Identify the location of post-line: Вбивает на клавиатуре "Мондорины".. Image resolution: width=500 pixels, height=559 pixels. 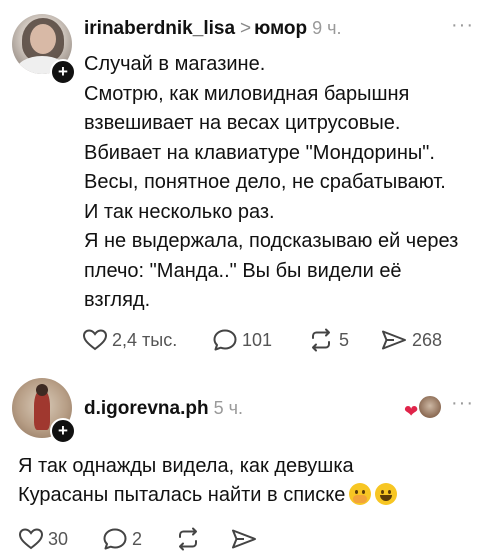
(259, 152).